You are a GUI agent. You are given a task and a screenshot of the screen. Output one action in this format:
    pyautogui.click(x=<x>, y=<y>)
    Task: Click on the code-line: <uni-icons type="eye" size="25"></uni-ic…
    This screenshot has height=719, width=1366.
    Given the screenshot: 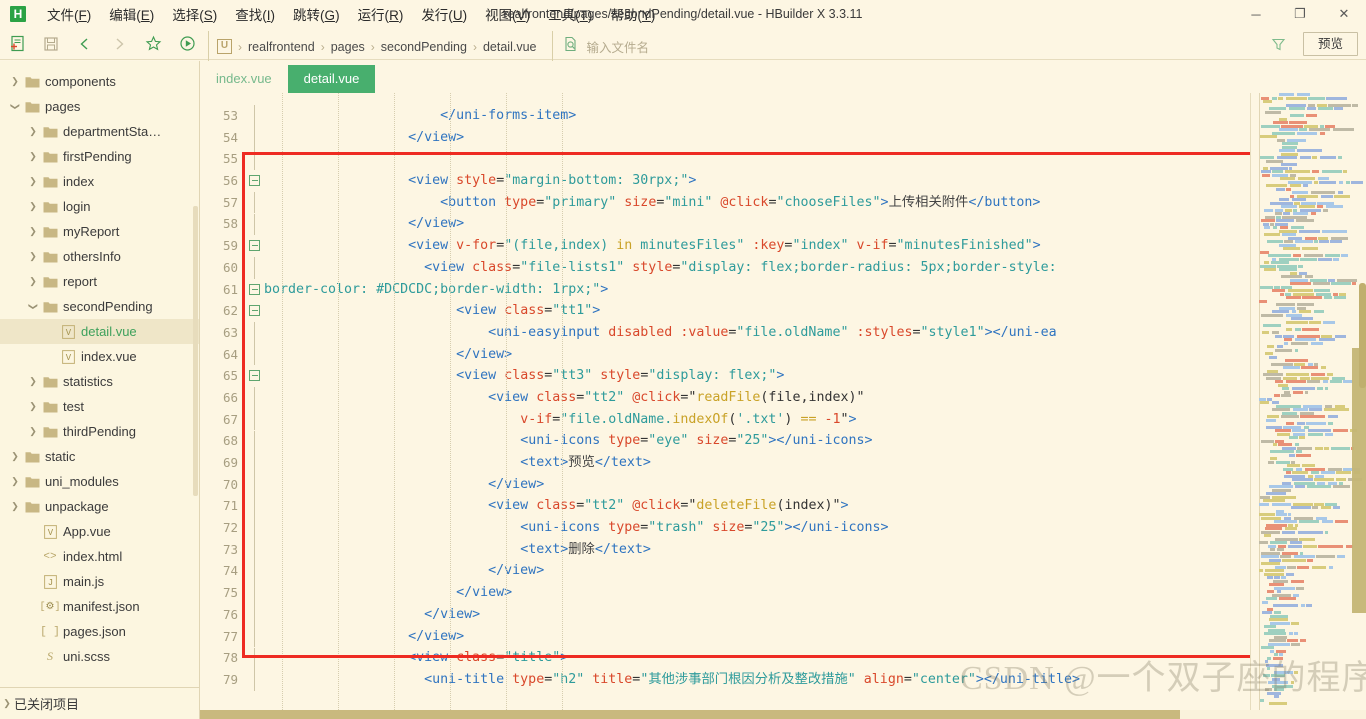 What is the action you would take?
    pyautogui.click(x=815, y=441)
    